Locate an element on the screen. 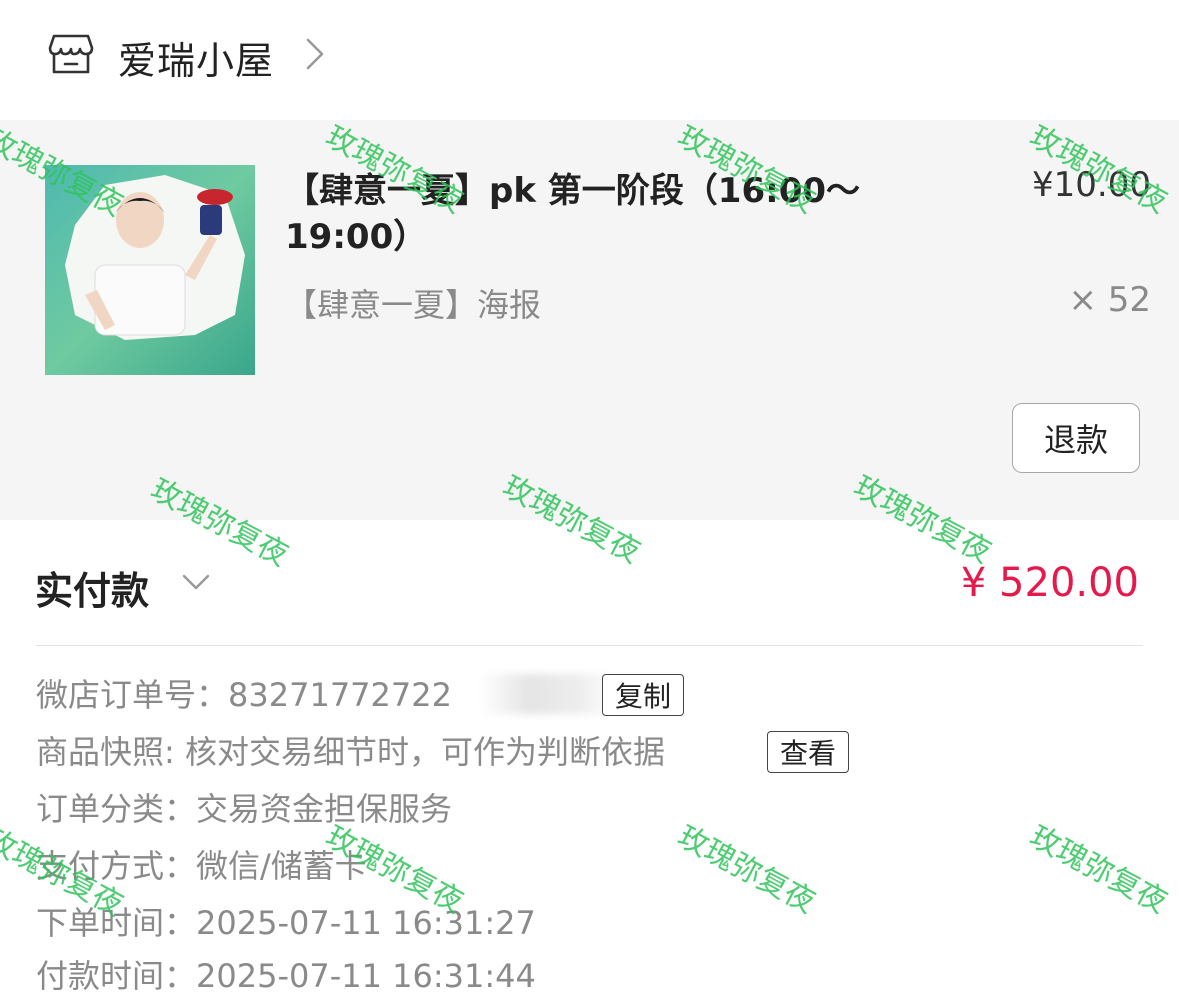 The width and height of the screenshot is (1179, 1000). payment-time-row: 付款时间：2025-07-11 16:31:44 is located at coordinates (286, 976).